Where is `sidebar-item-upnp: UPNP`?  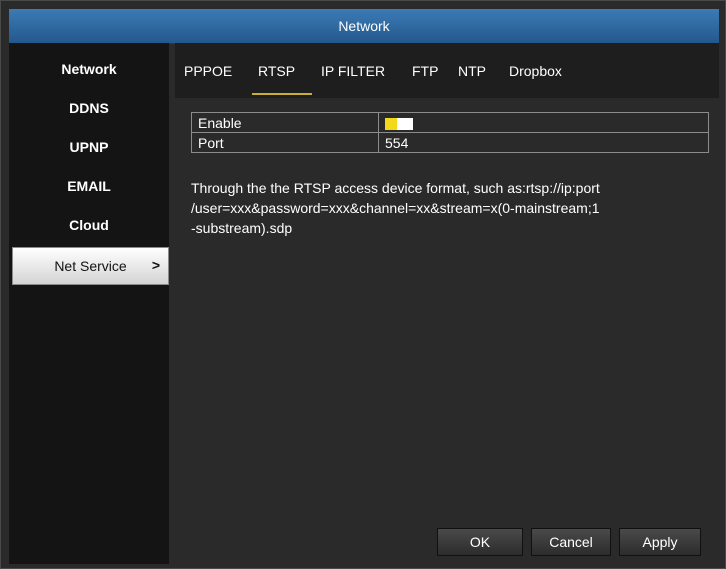 sidebar-item-upnp: UPNP is located at coordinates (89, 147).